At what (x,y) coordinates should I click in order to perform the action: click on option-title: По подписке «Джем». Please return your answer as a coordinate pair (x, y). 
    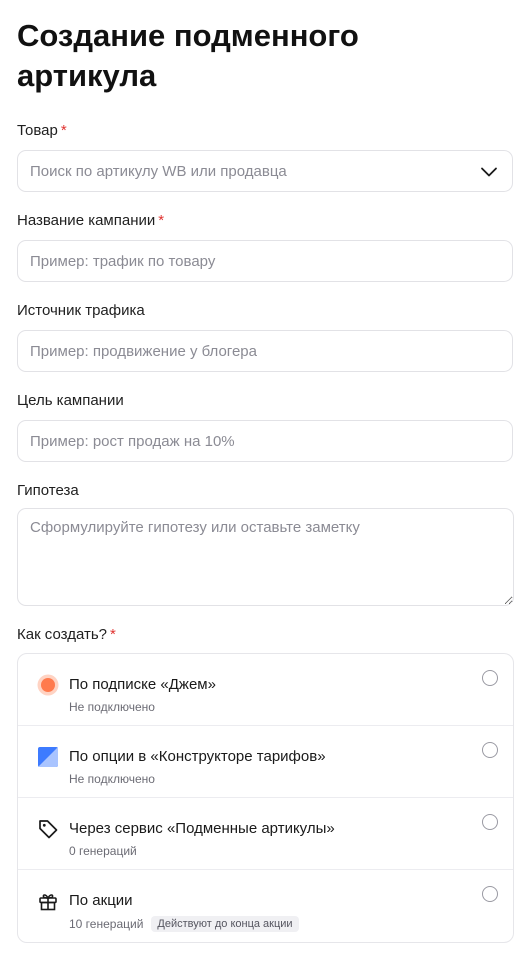
    Looking at the image, I should click on (142, 684).